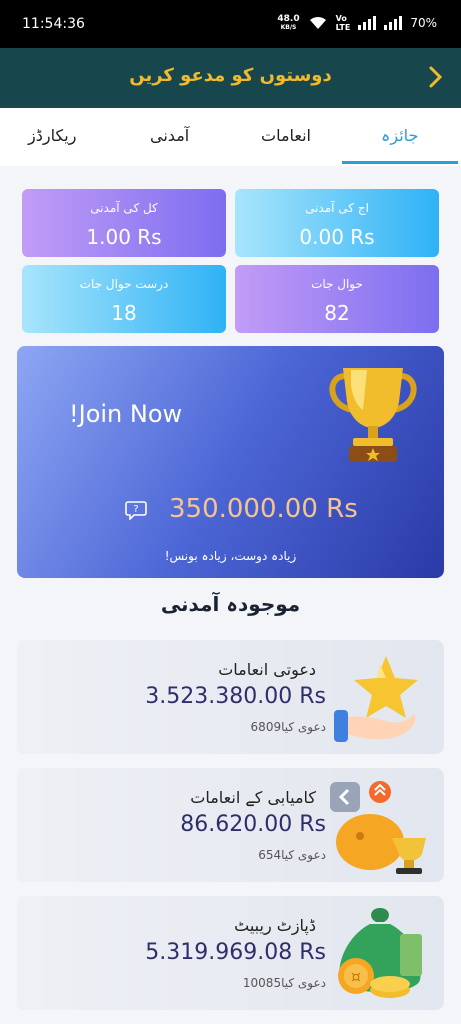 The height and width of the screenshot is (1024, 461). I want to click on stat-value: 0.00 Rs, so click(337, 237).